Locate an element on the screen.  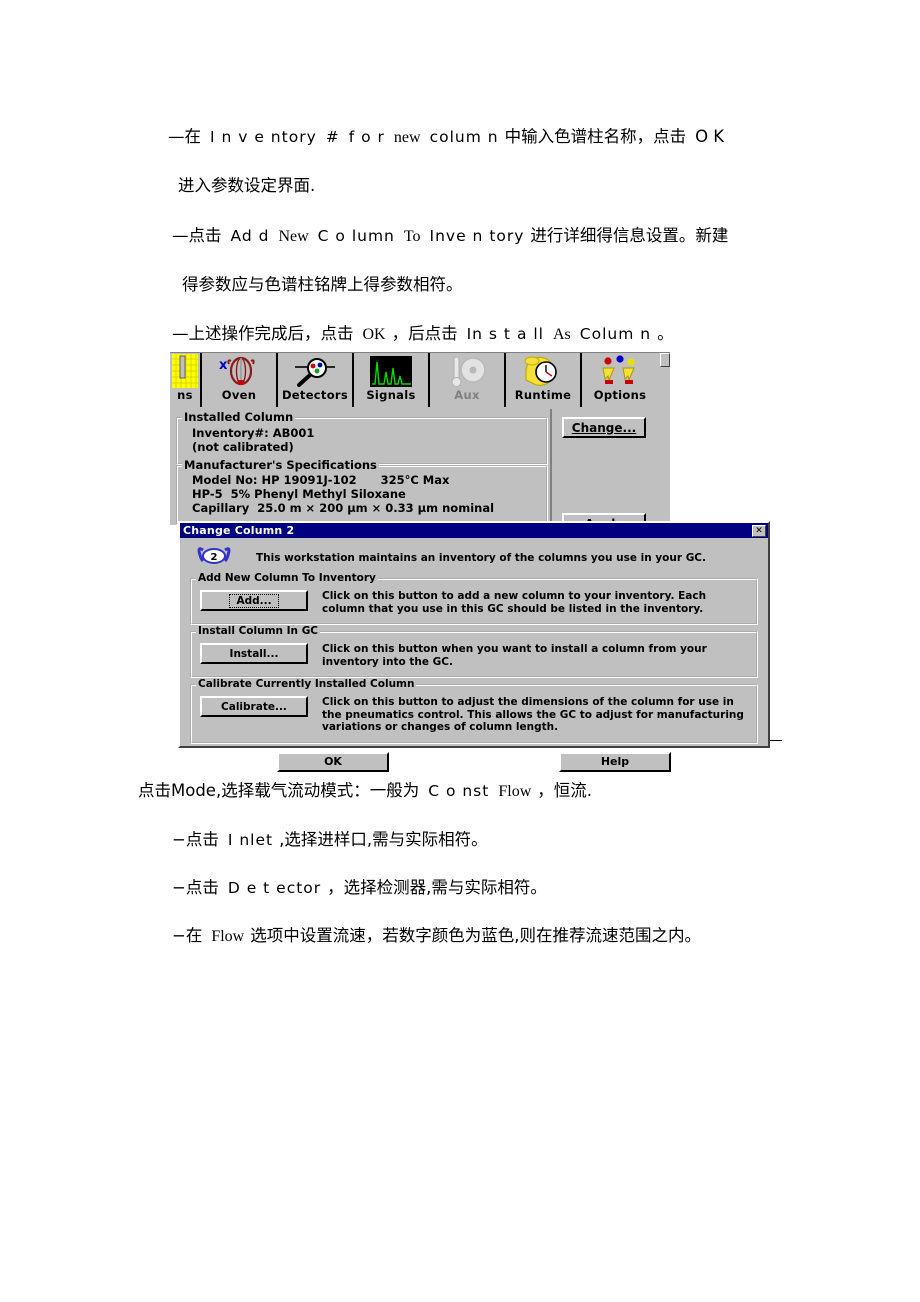
text-run: C o nst is located at coordinates (459, 791).